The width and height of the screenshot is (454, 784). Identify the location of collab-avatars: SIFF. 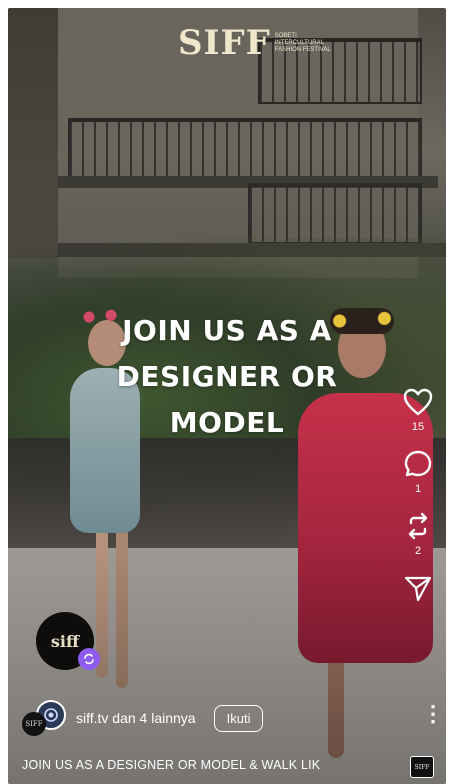
(44, 718).